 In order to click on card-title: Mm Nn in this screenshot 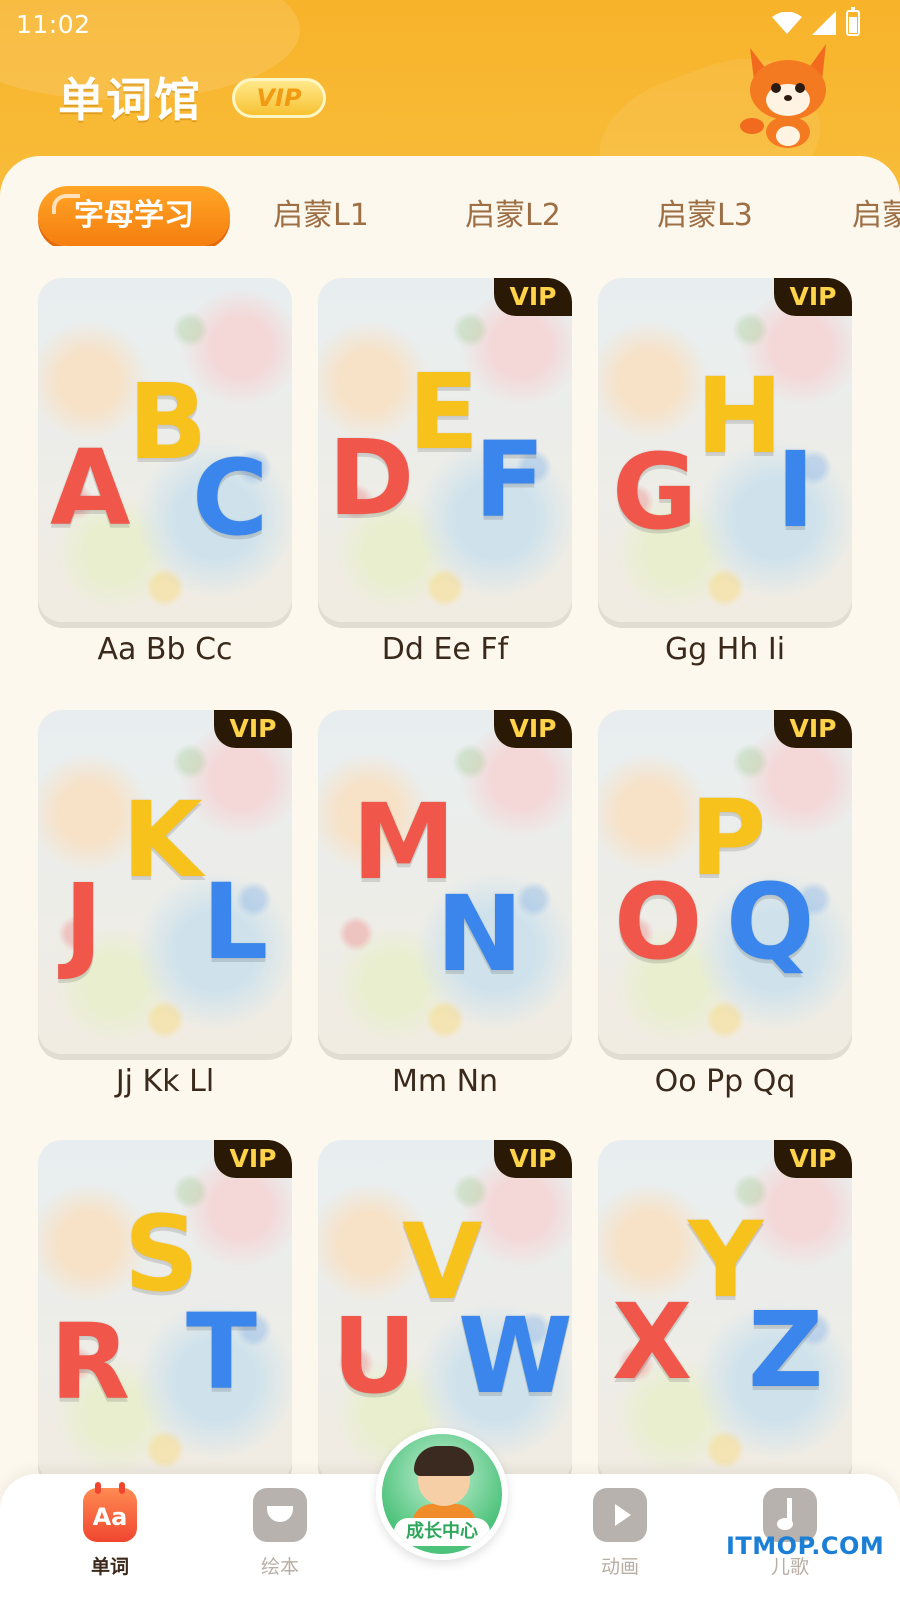, I will do `click(445, 1081)`.